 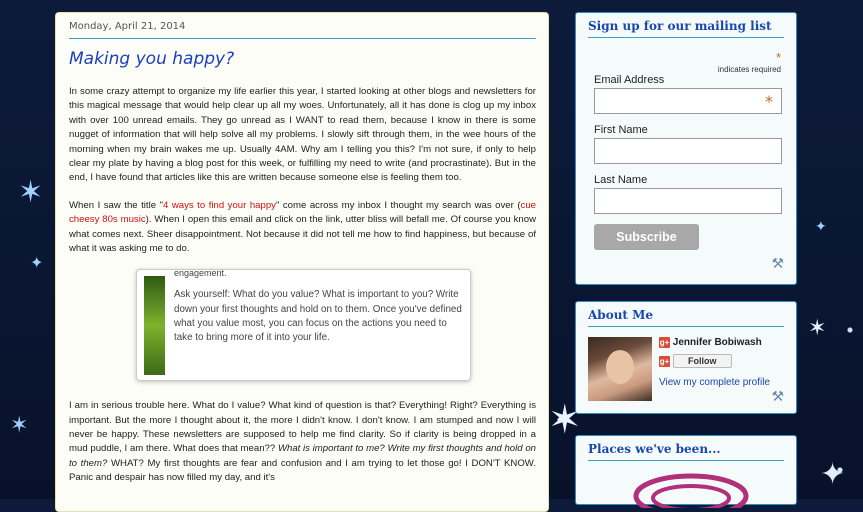 I want to click on follow-button: Follow, so click(x=702, y=361).